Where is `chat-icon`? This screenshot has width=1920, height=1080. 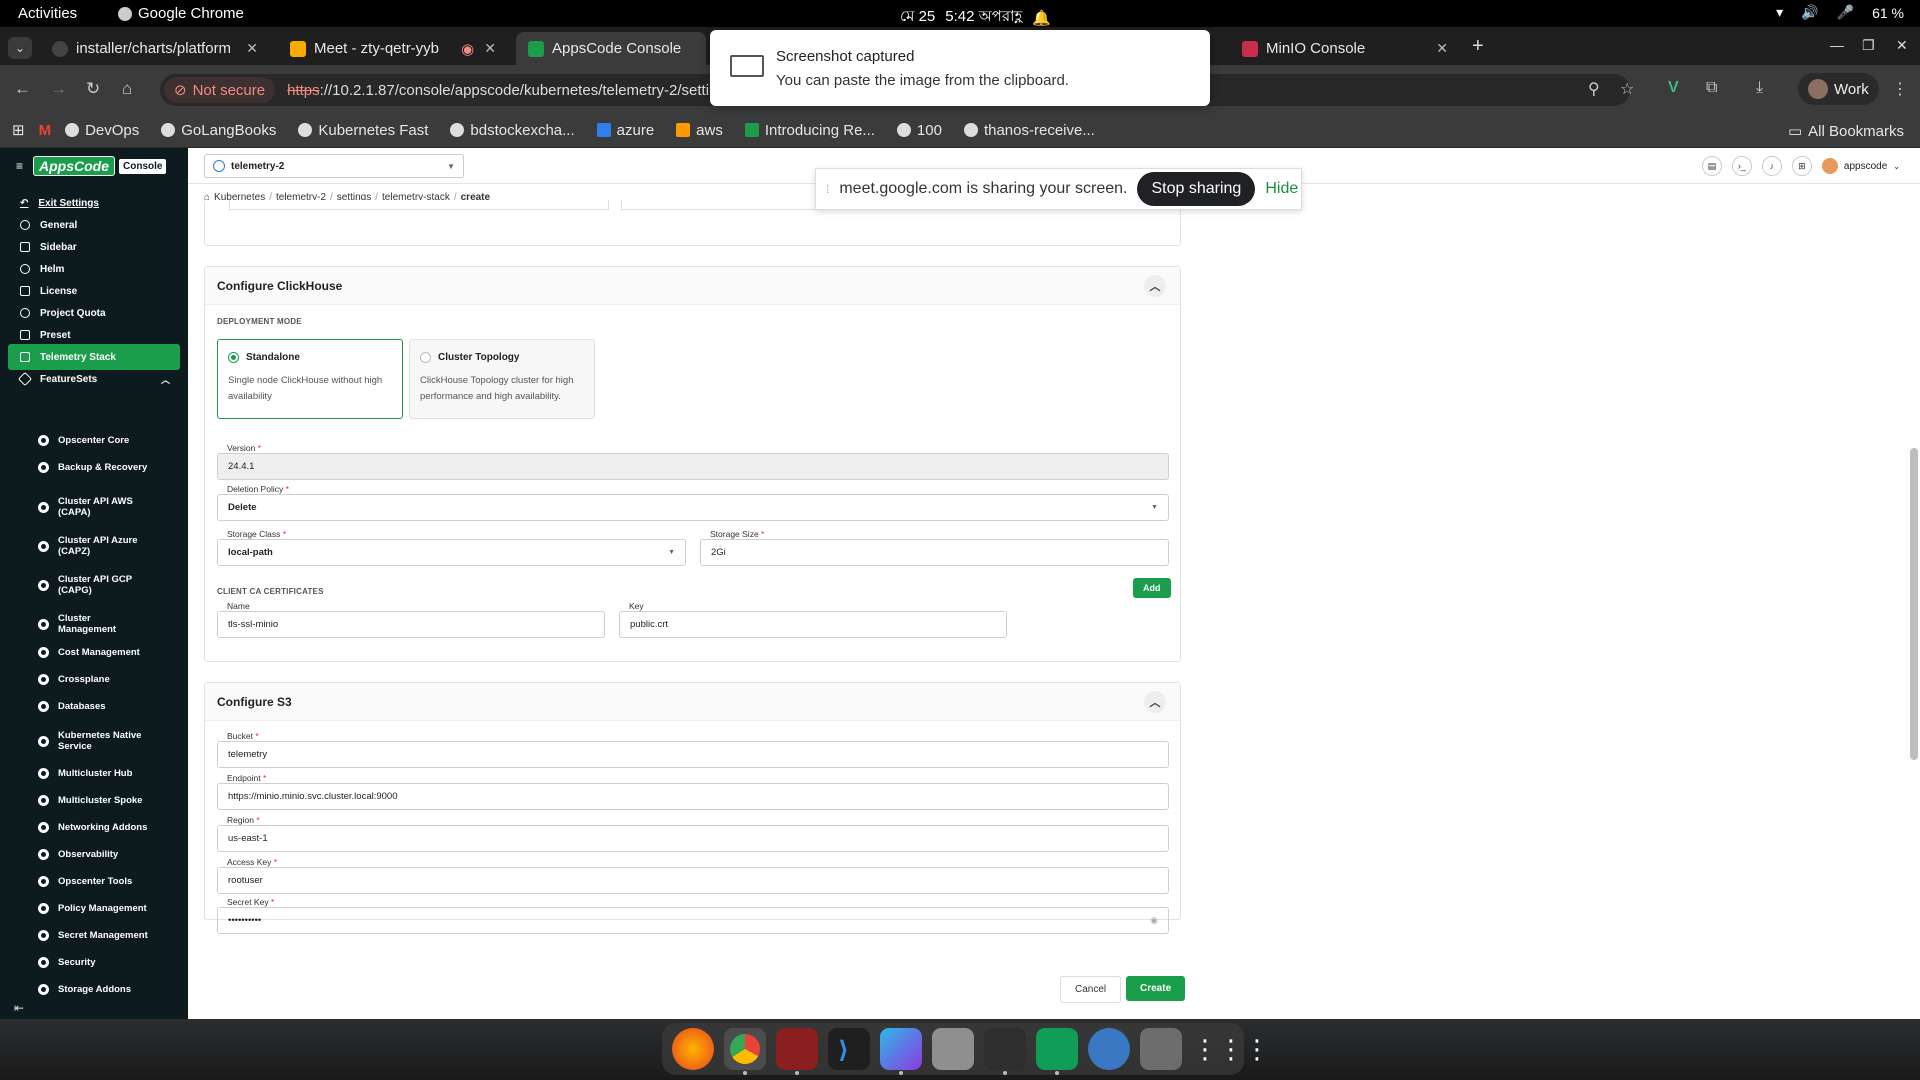 chat-icon is located at coordinates (1057, 1051).